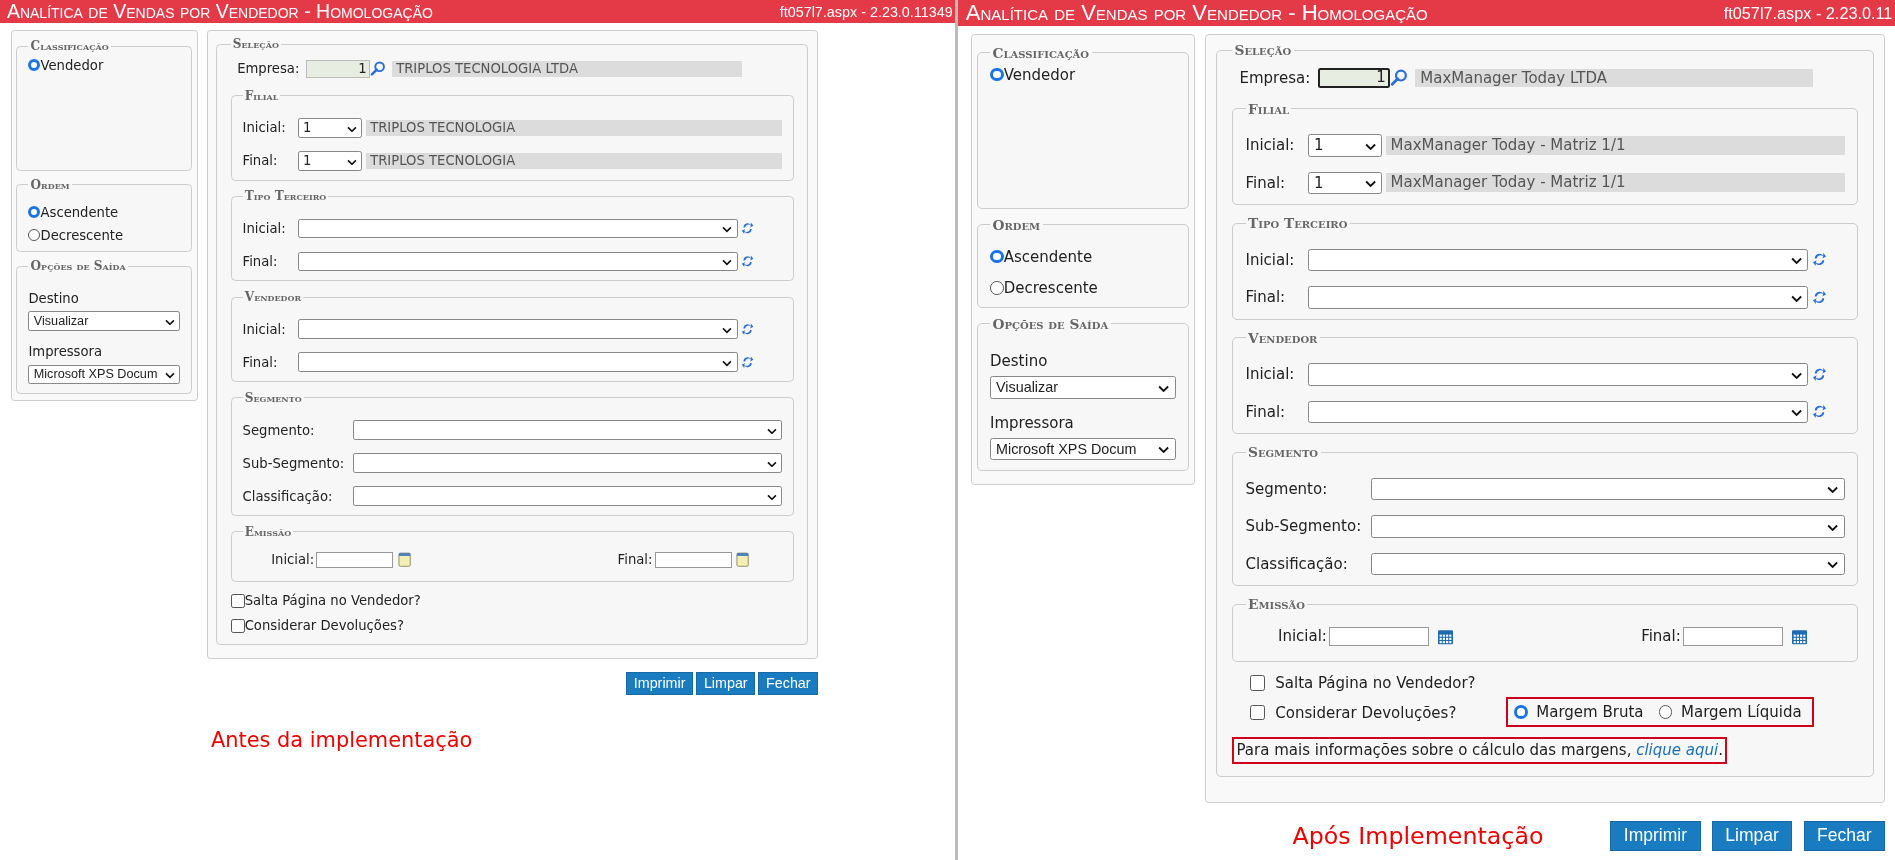  Describe the element at coordinates (566, 68) in the screenshot. I see `company-name-field: TRIPLOS TECNOLOGIA LTDA` at that location.